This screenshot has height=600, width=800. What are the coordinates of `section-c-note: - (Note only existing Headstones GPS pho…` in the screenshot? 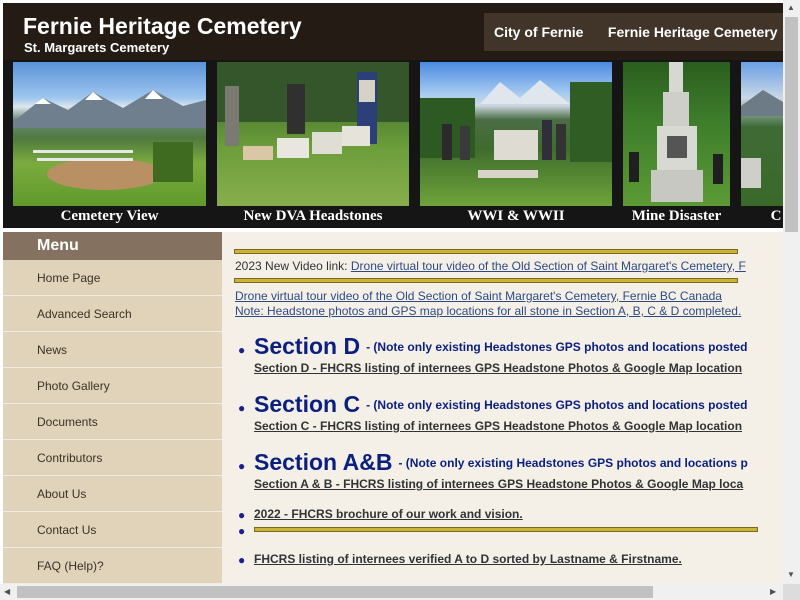 It's located at (557, 405).